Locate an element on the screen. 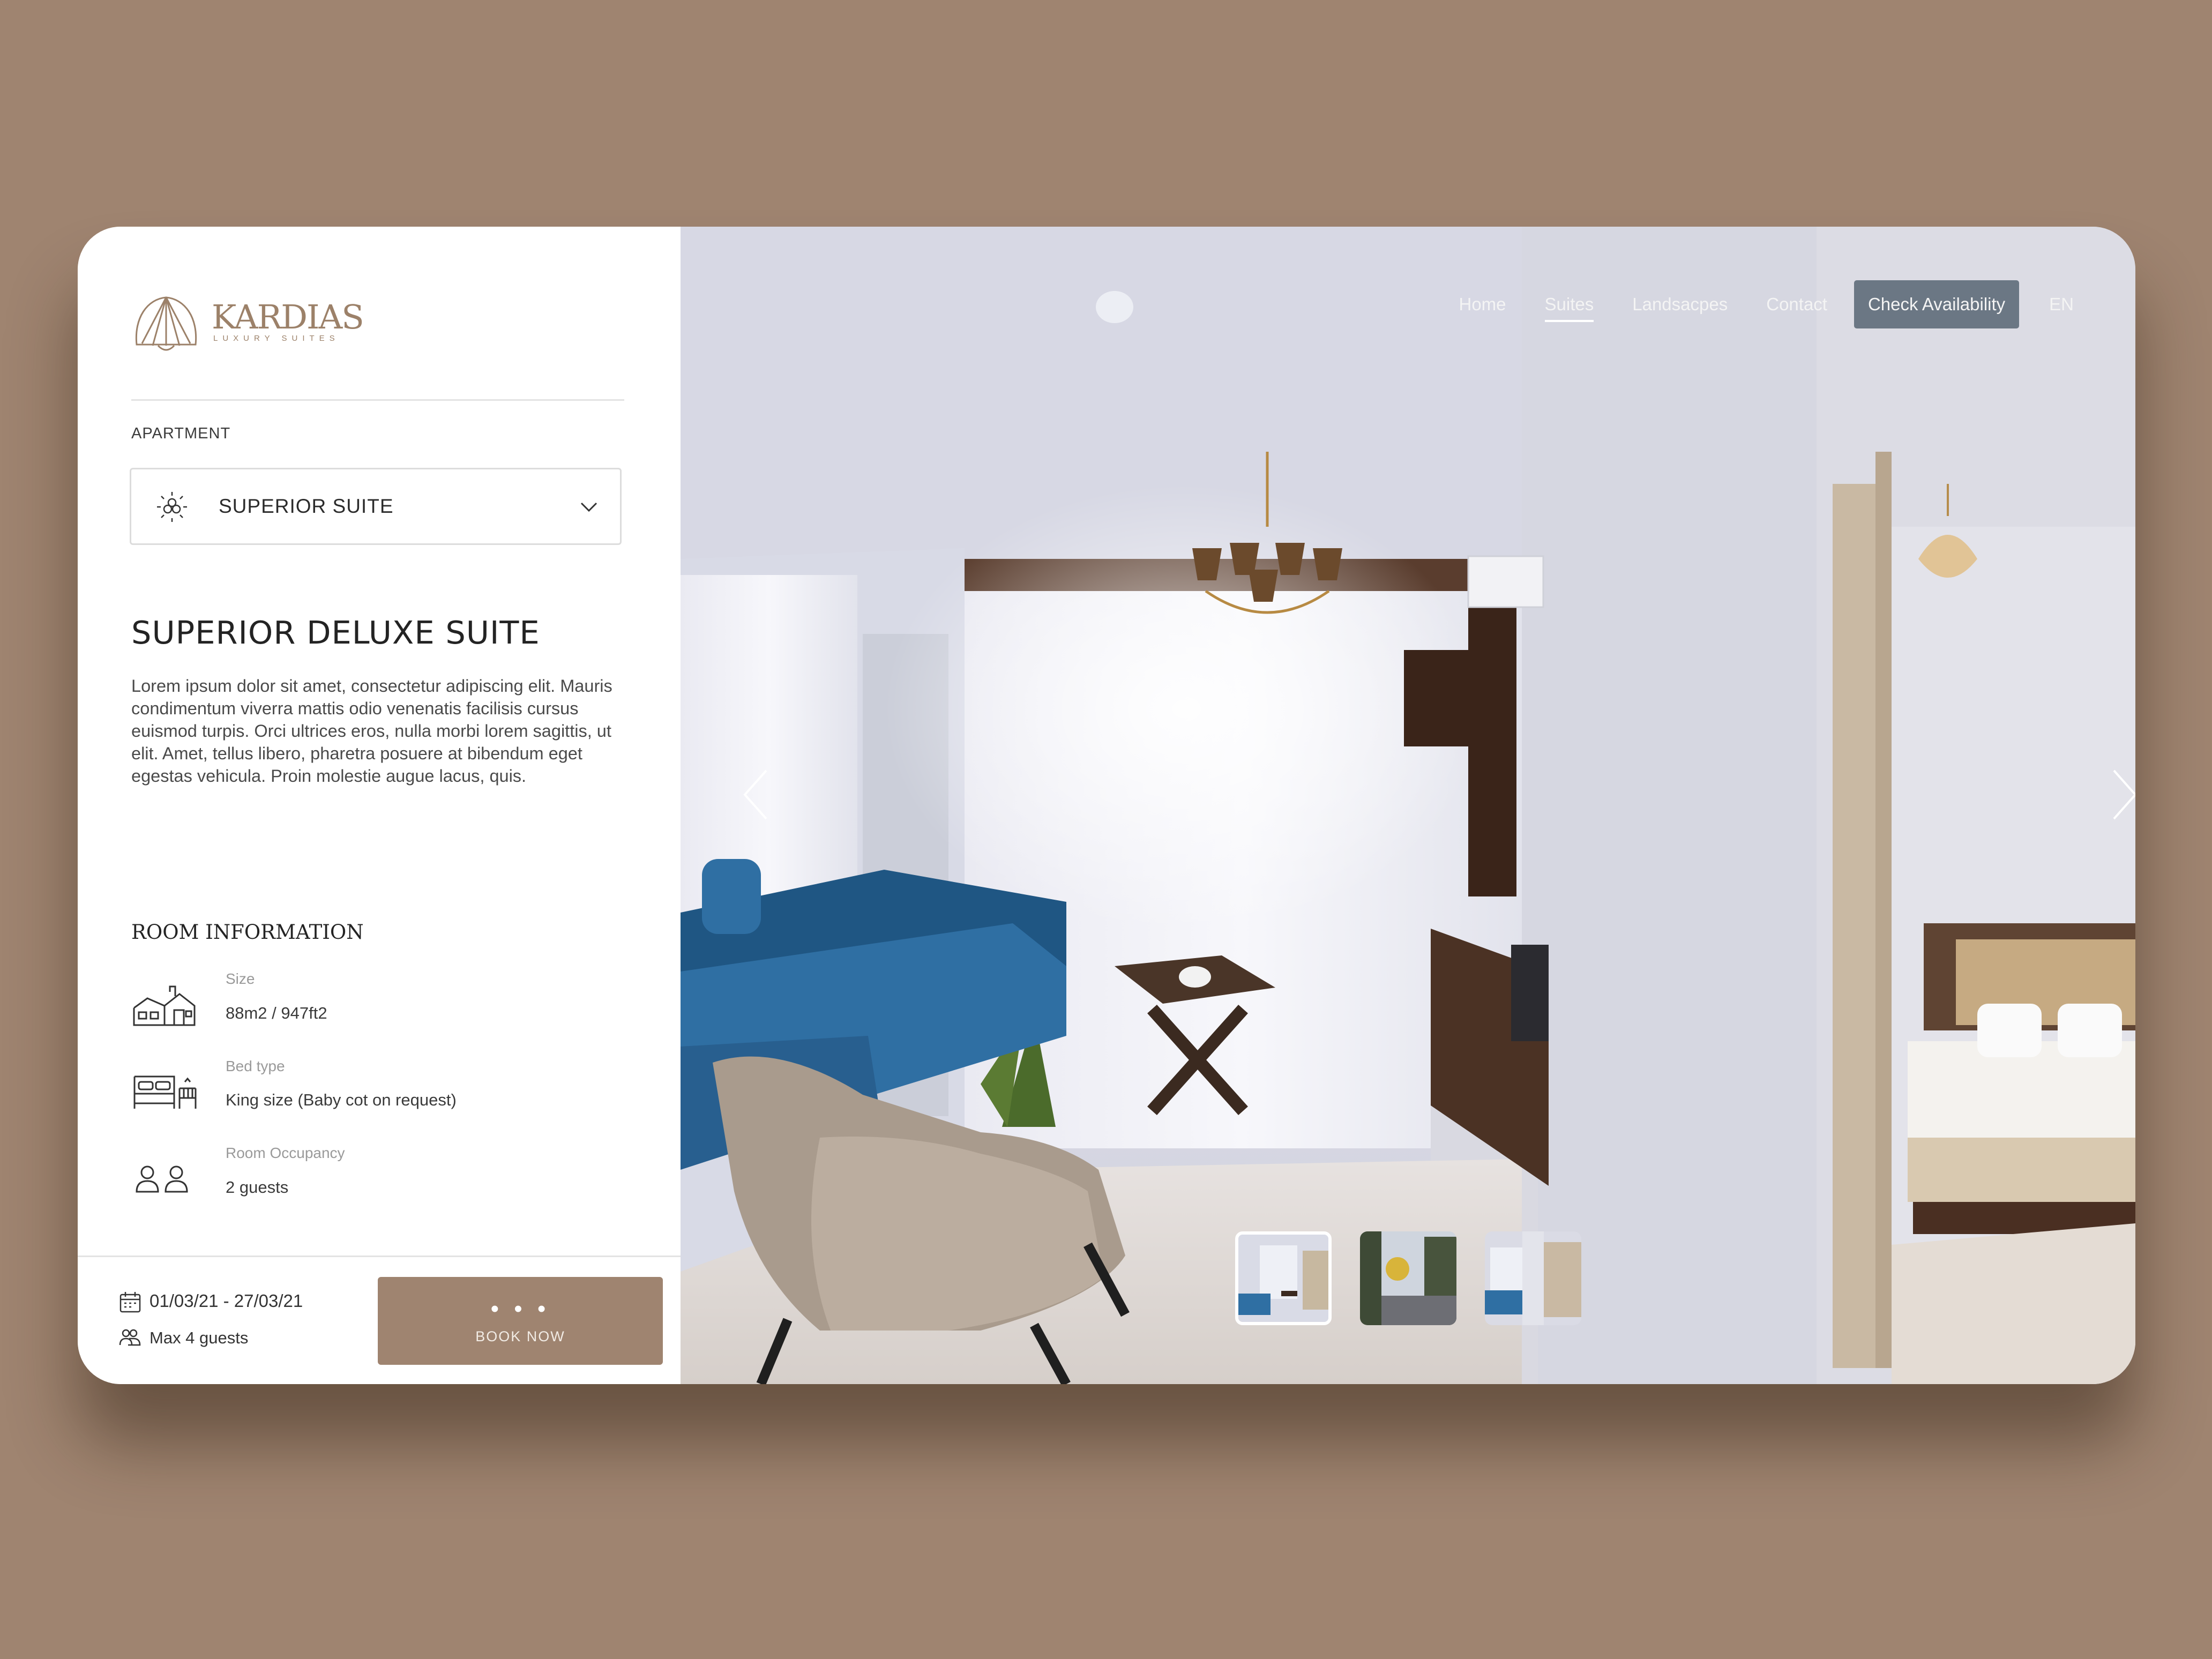 This screenshot has height=1659, width=2212. size-value: 88m2 / 947ft2 is located at coordinates (276, 1013).